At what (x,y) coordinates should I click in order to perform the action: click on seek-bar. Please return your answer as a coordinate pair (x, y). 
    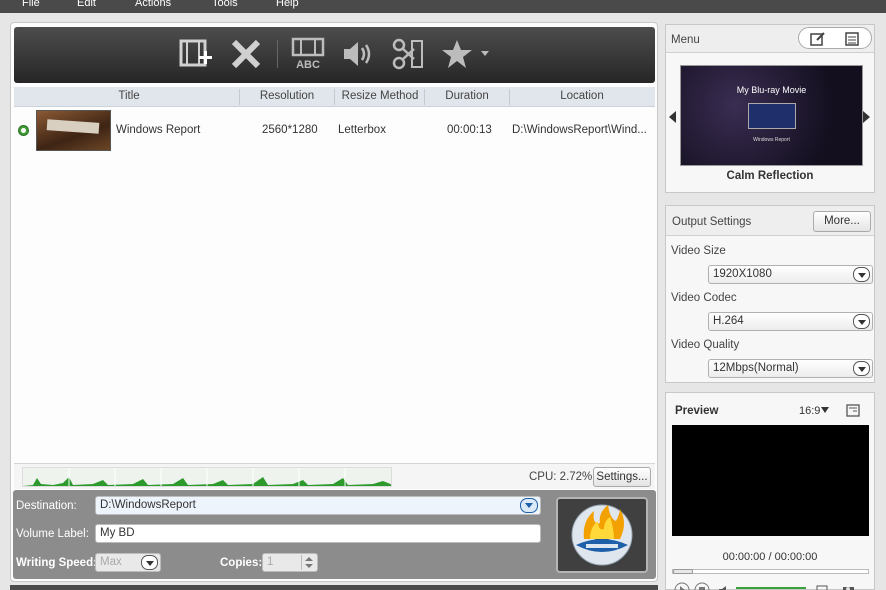
    Looking at the image, I should click on (770, 571).